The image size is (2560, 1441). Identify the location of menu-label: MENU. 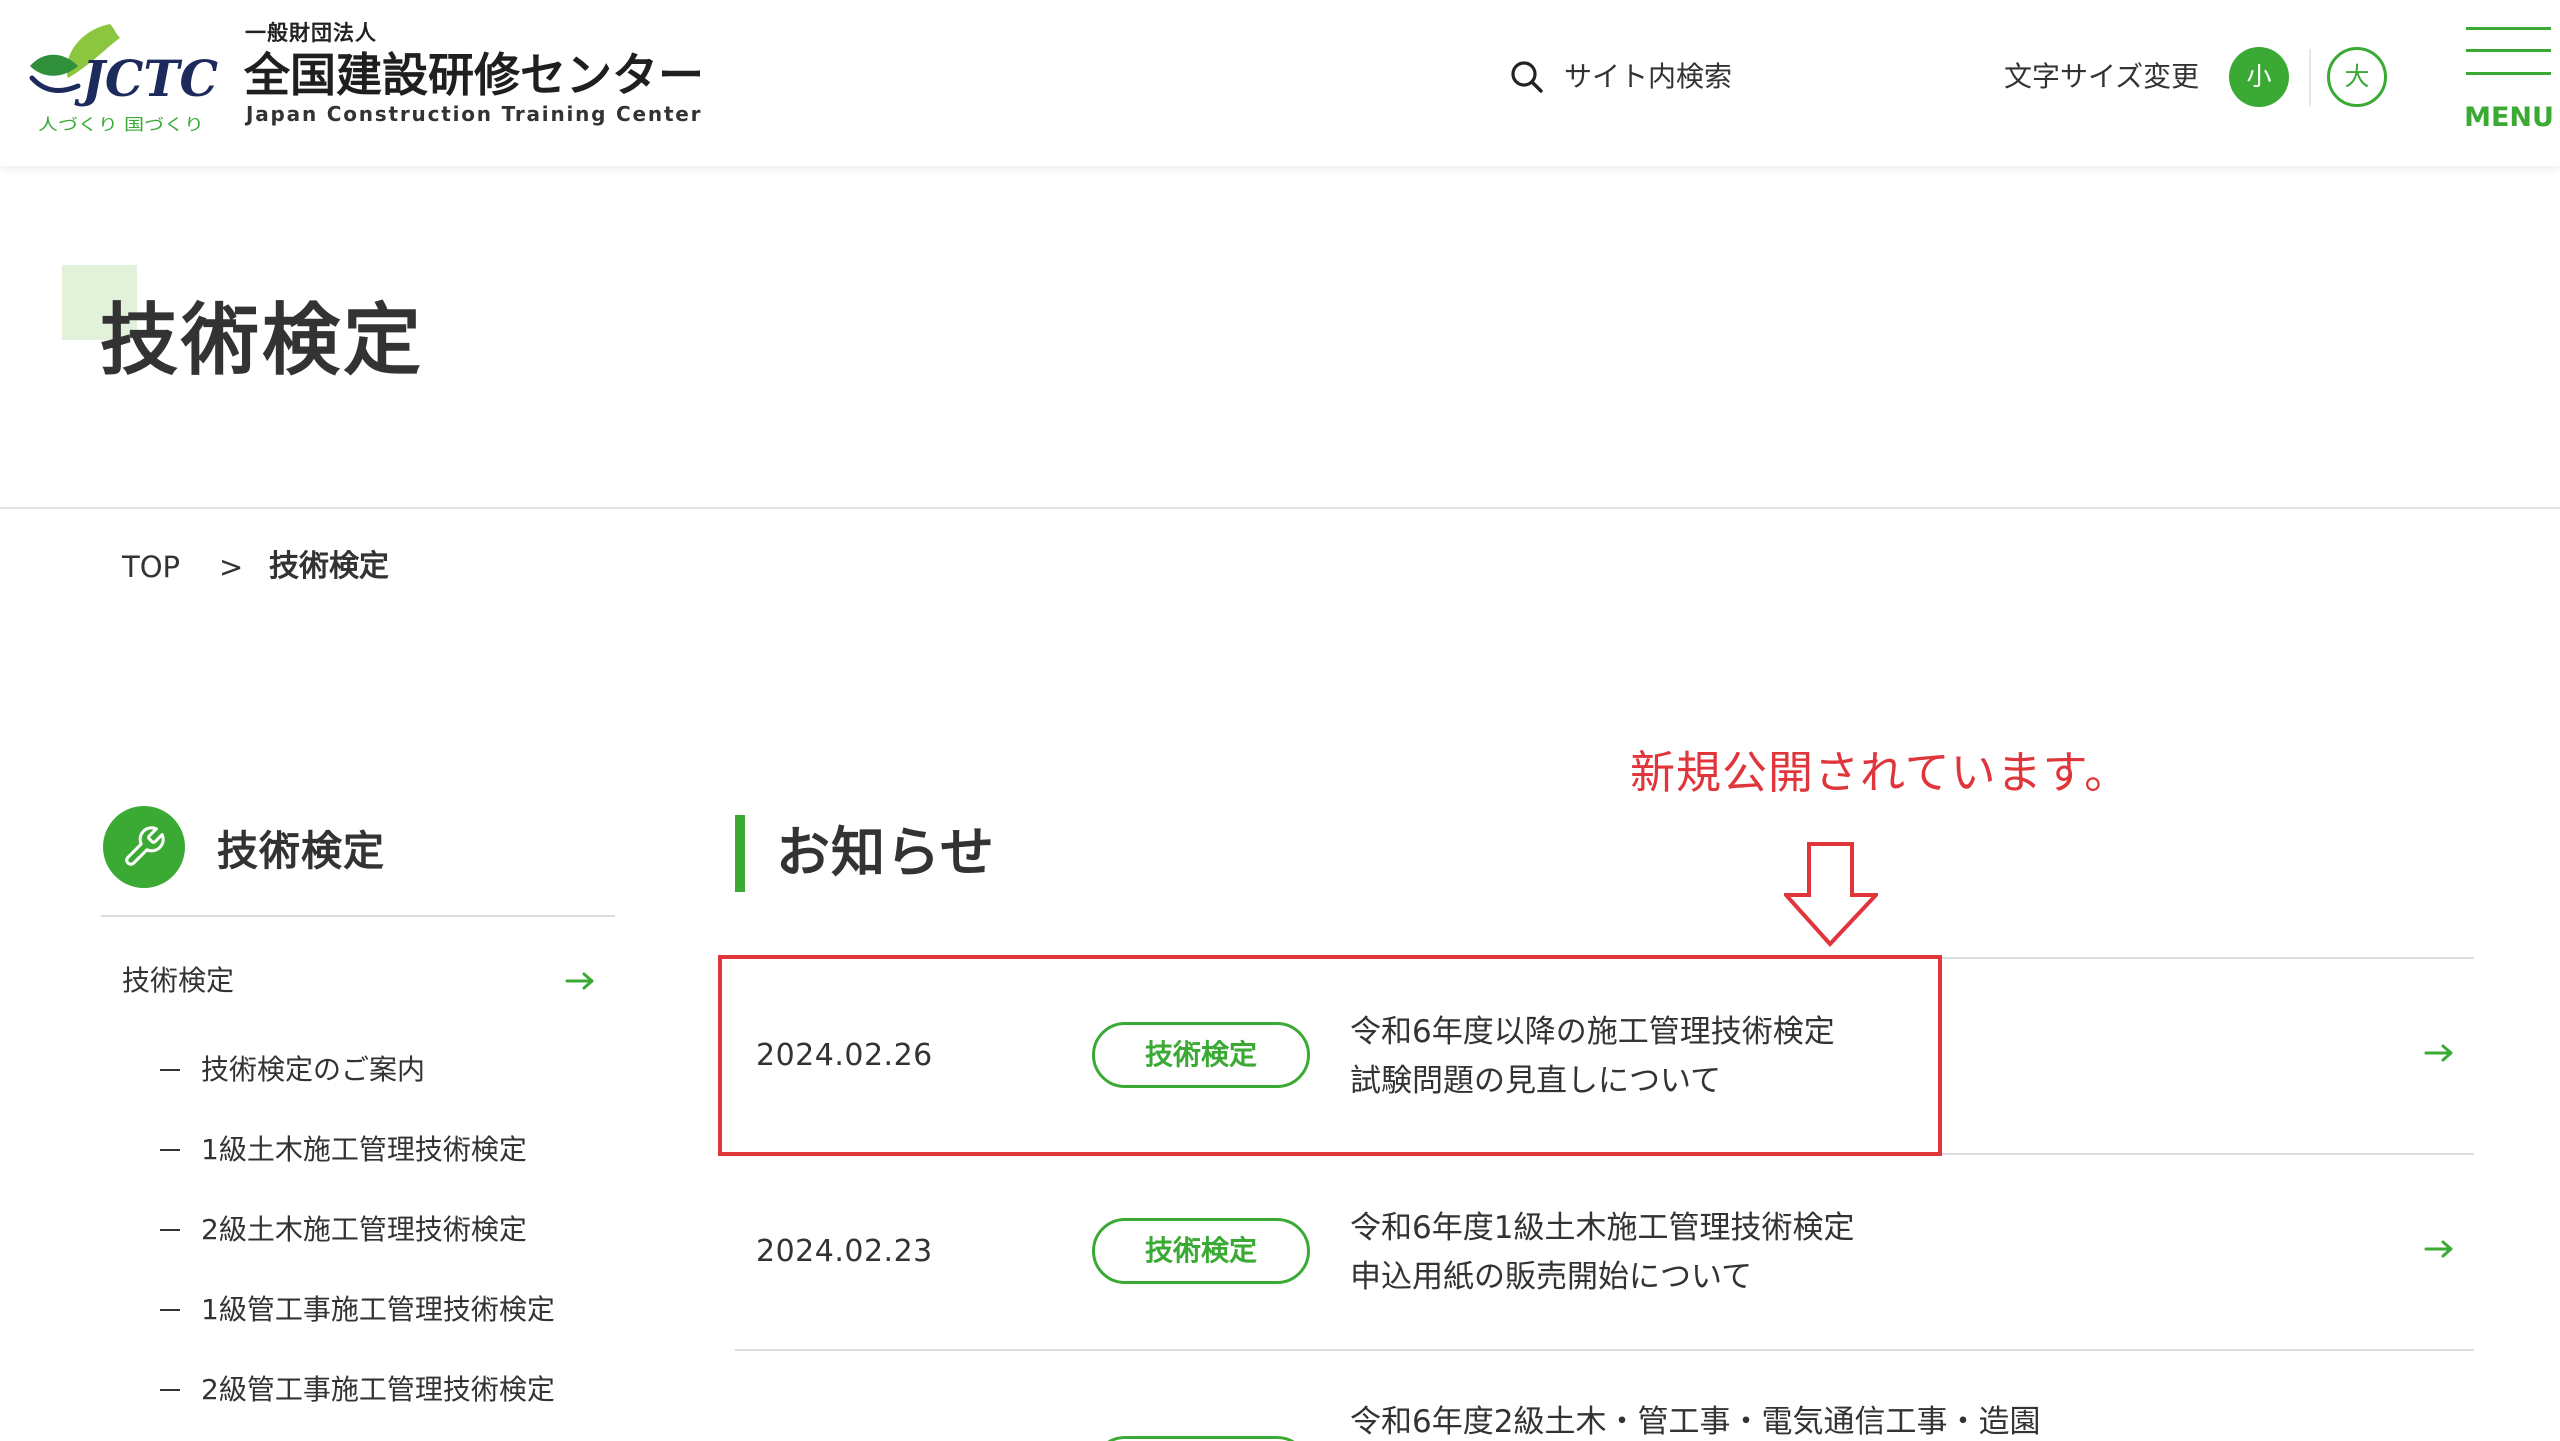
(2509, 117).